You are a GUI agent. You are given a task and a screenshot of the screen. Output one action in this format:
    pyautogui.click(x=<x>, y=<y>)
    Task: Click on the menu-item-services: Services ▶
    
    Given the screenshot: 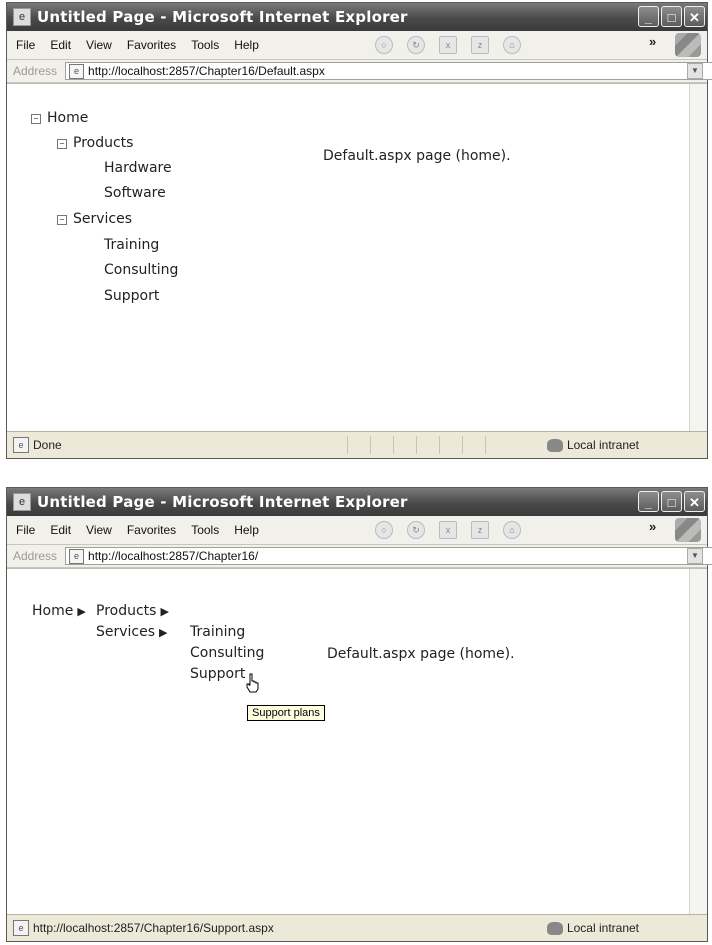 What is the action you would take?
    pyautogui.click(x=132, y=632)
    